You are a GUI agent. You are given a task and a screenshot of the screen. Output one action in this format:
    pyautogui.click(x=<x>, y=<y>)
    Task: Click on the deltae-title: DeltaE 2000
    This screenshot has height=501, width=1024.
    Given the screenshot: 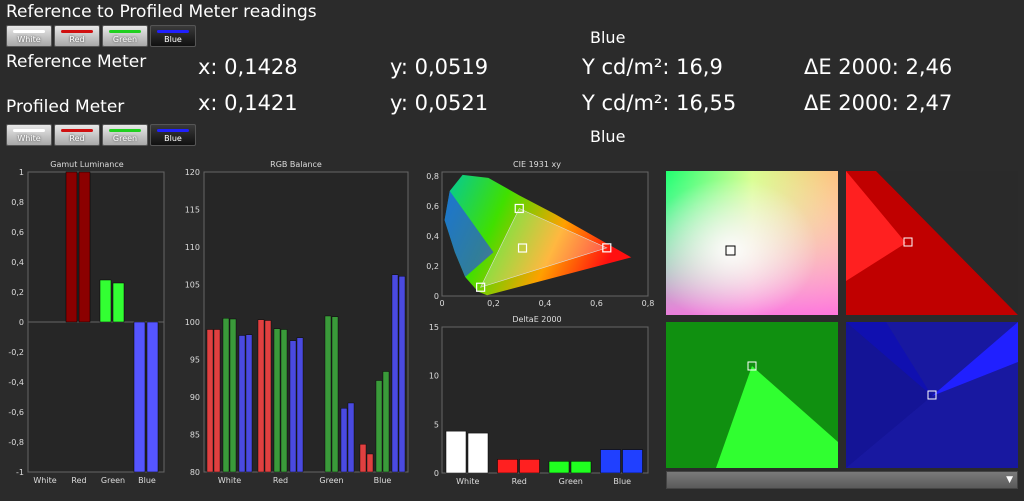 What is the action you would take?
    pyautogui.click(x=537, y=319)
    